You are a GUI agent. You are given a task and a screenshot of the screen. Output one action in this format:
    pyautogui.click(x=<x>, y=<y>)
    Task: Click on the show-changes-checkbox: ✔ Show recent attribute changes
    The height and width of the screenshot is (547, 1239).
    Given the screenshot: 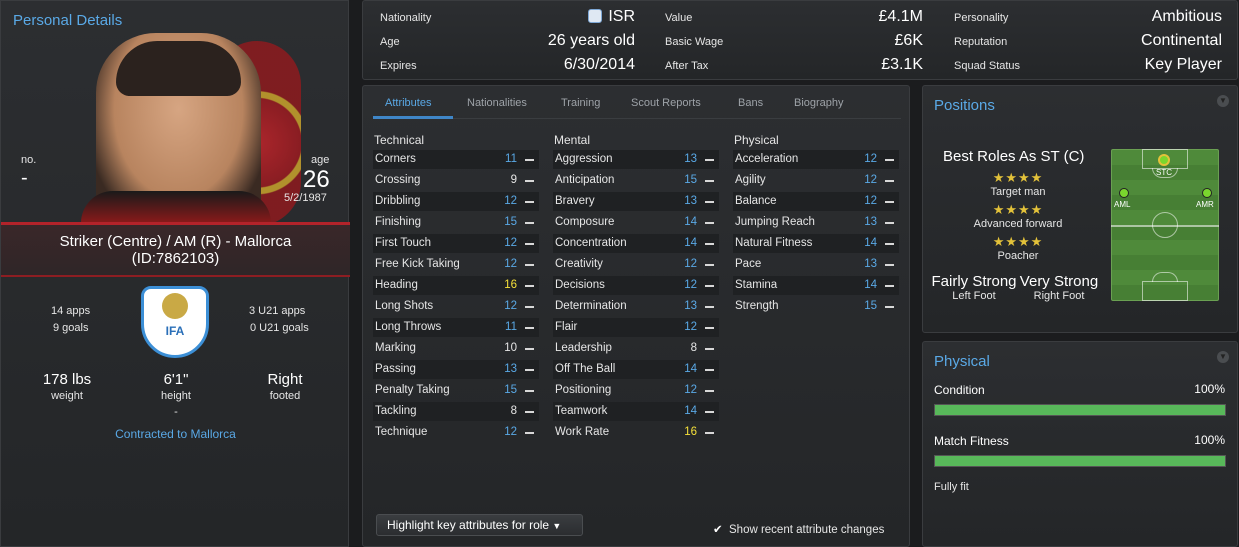 What is the action you would take?
    pyautogui.click(x=798, y=529)
    